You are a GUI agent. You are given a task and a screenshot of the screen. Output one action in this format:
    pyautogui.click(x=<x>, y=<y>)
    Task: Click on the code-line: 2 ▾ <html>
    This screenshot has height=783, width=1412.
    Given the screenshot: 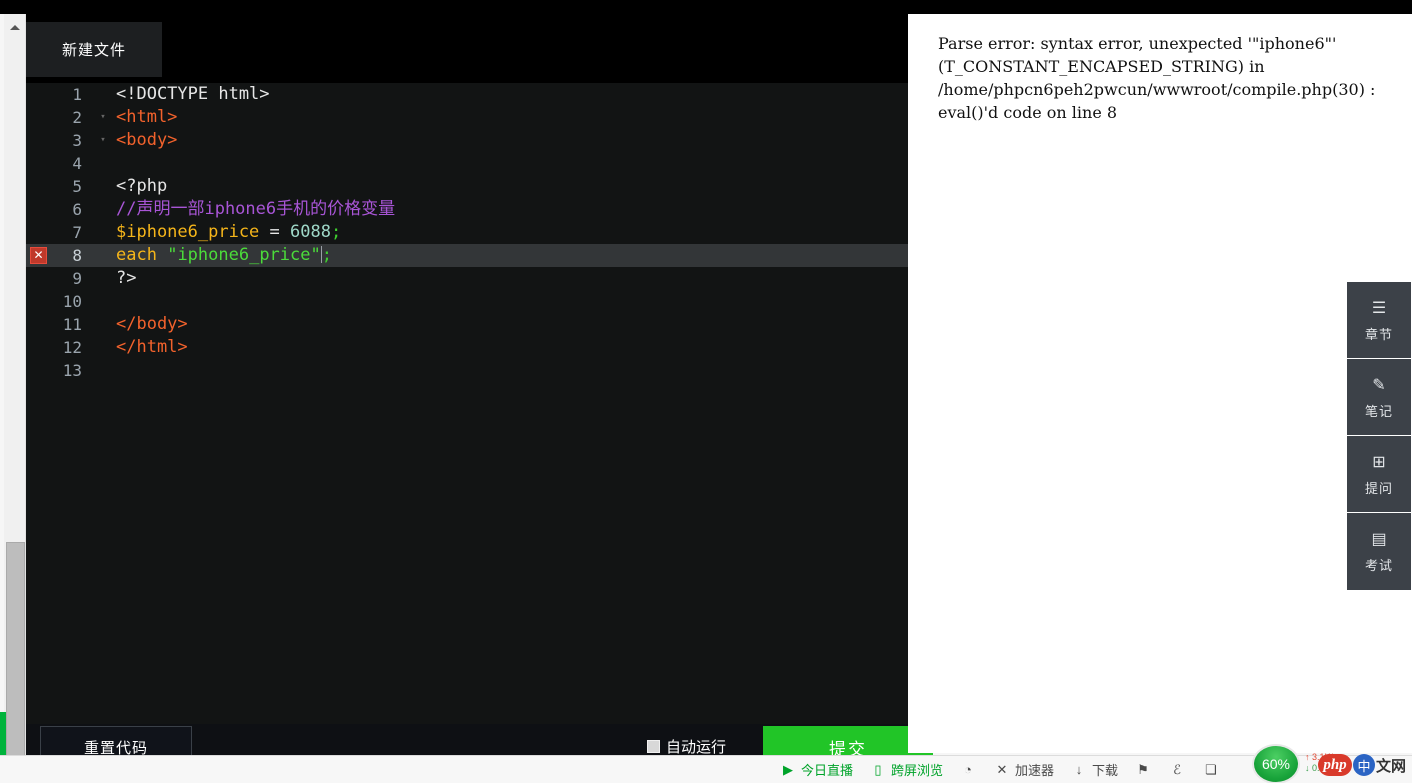 What is the action you would take?
    pyautogui.click(x=467, y=117)
    